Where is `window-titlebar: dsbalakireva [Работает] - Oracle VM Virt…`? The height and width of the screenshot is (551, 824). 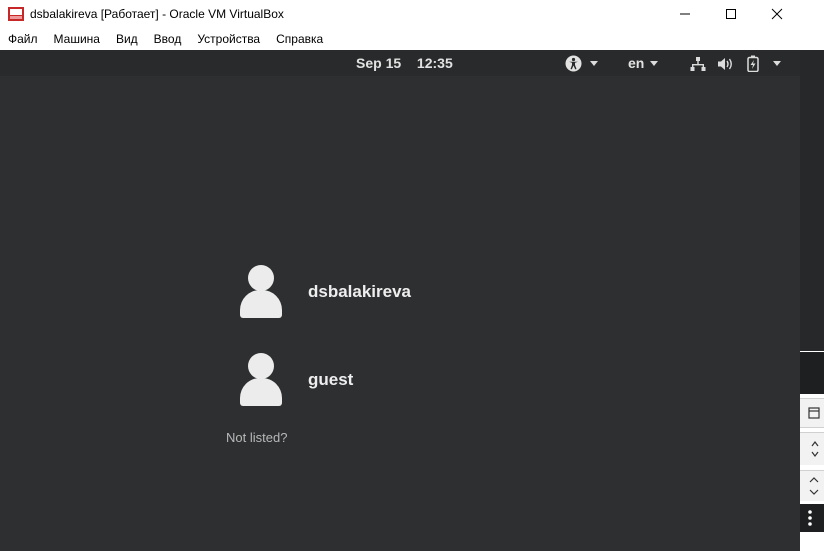 window-titlebar: dsbalakireva [Работает] - Oracle VM Virt… is located at coordinates (400, 14).